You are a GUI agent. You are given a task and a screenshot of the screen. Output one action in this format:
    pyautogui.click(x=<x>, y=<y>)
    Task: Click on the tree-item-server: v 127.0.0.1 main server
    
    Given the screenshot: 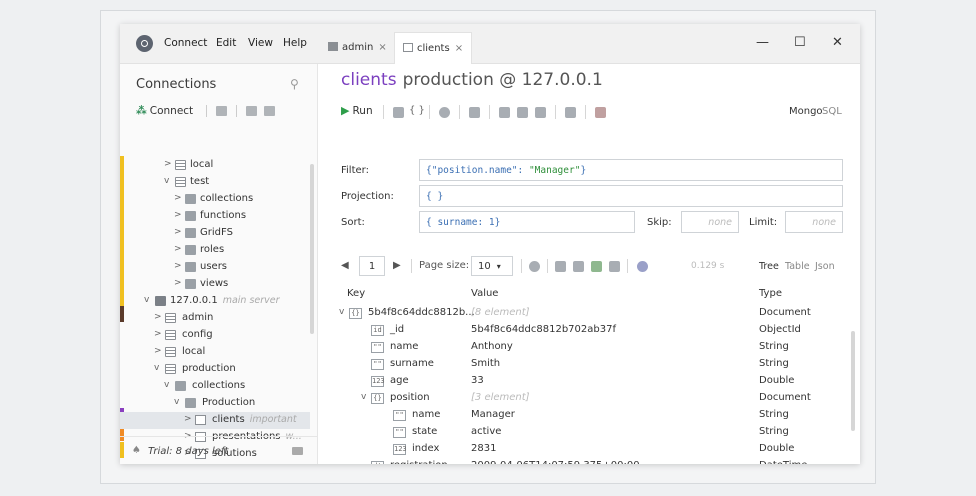 What is the action you would take?
    pyautogui.click(x=215, y=301)
    